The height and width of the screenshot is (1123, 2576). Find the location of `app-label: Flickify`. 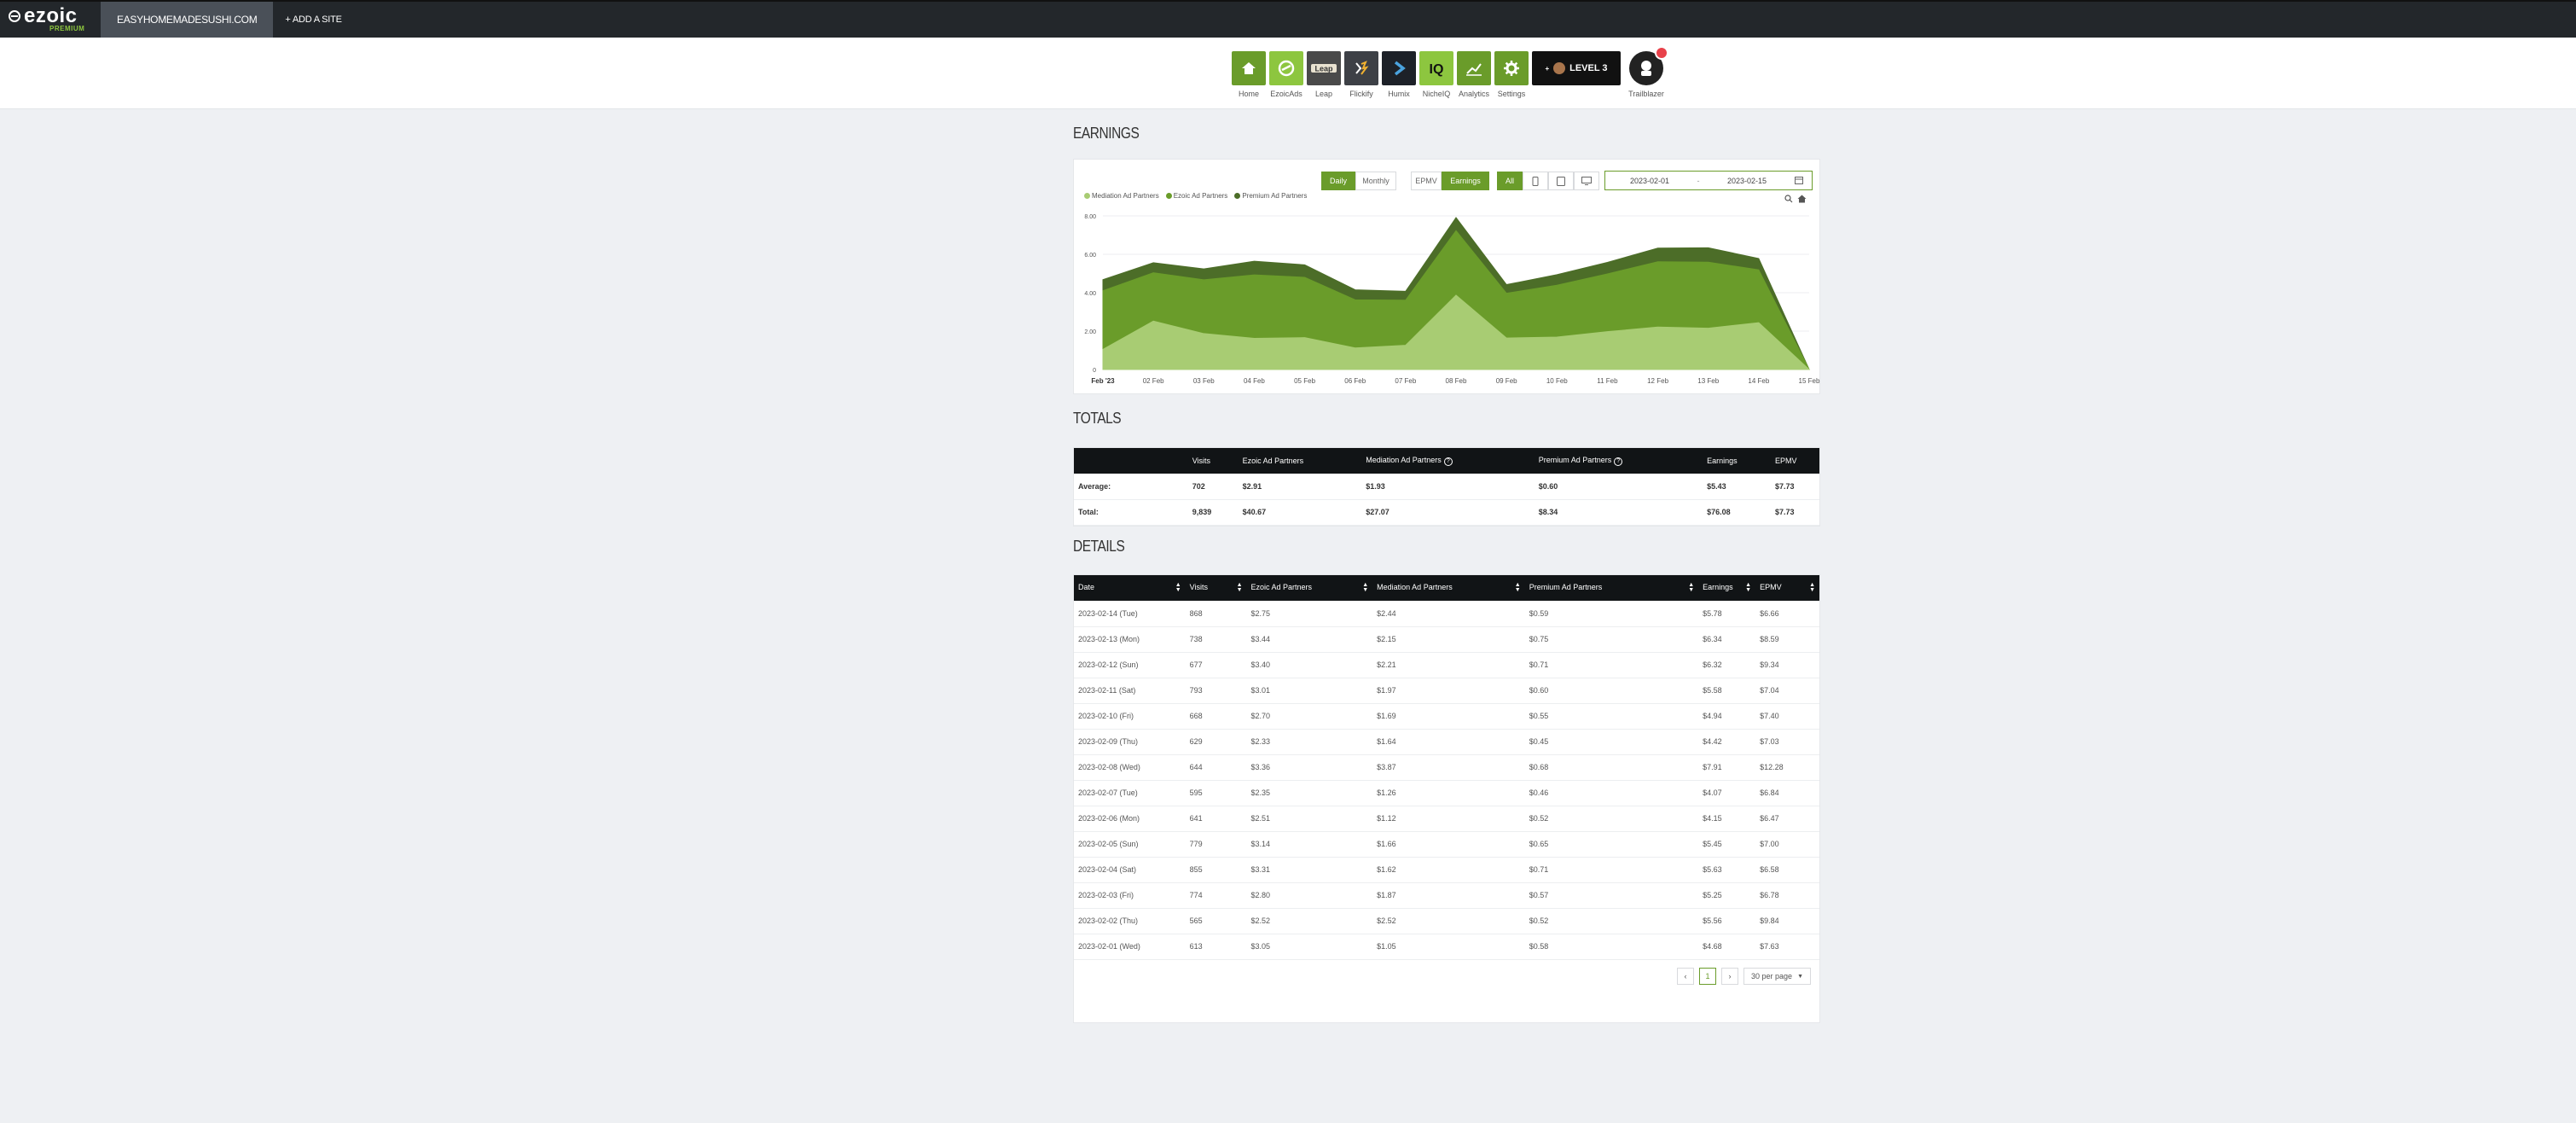

app-label: Flickify is located at coordinates (1361, 94).